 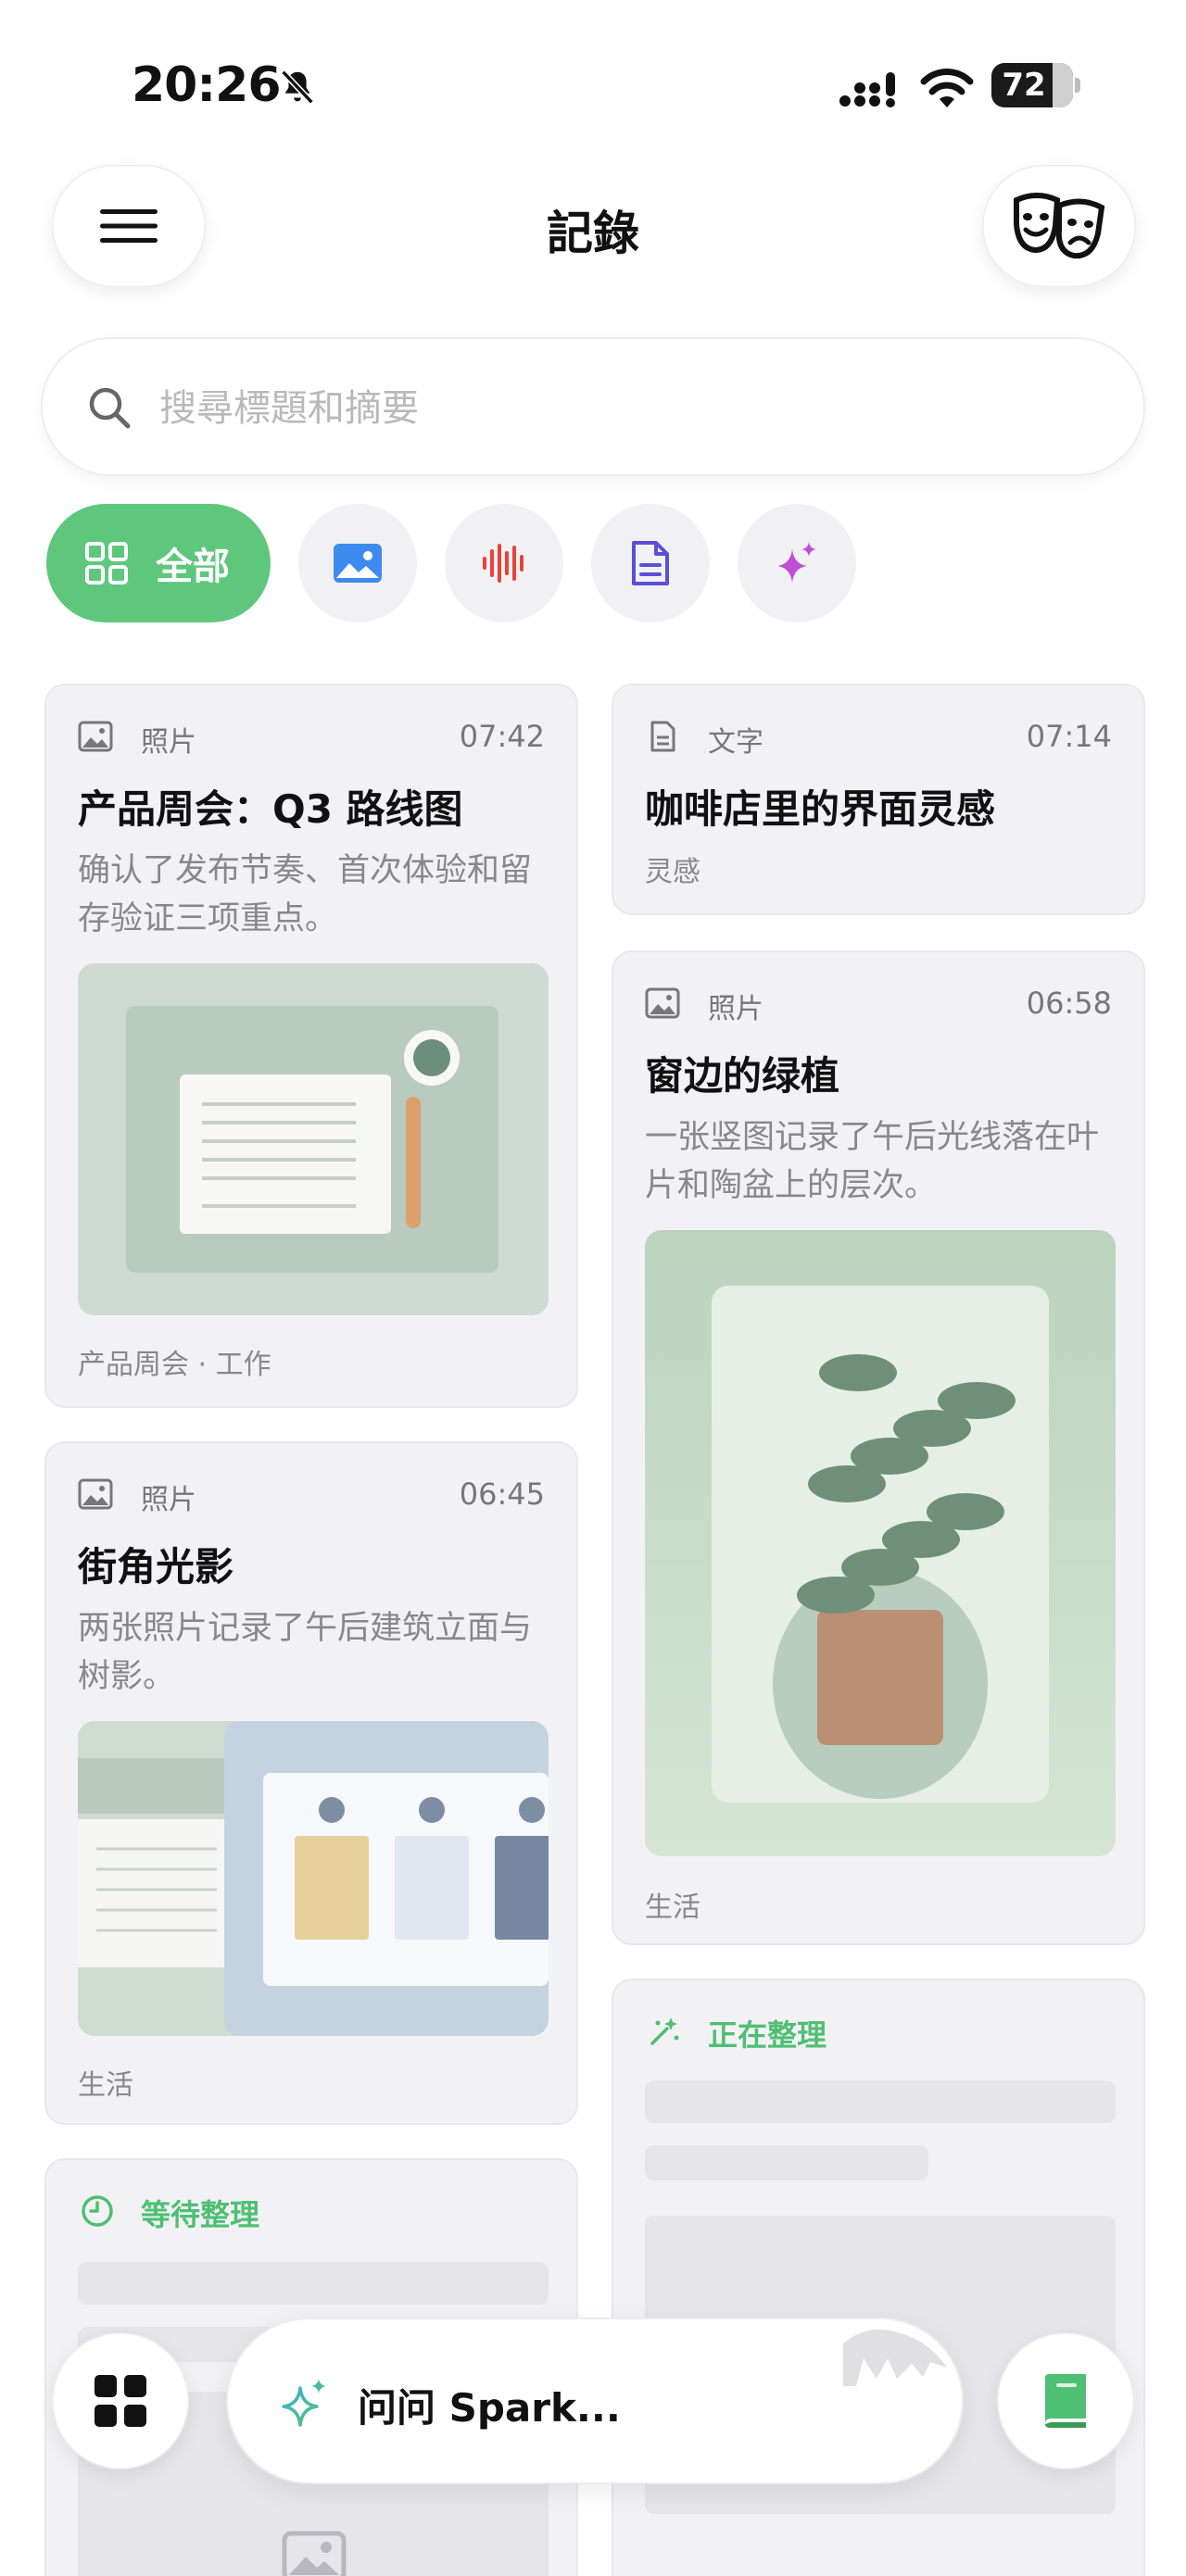 What do you see at coordinates (664, 2031) in the screenshot?
I see `magic-wand-icon` at bounding box center [664, 2031].